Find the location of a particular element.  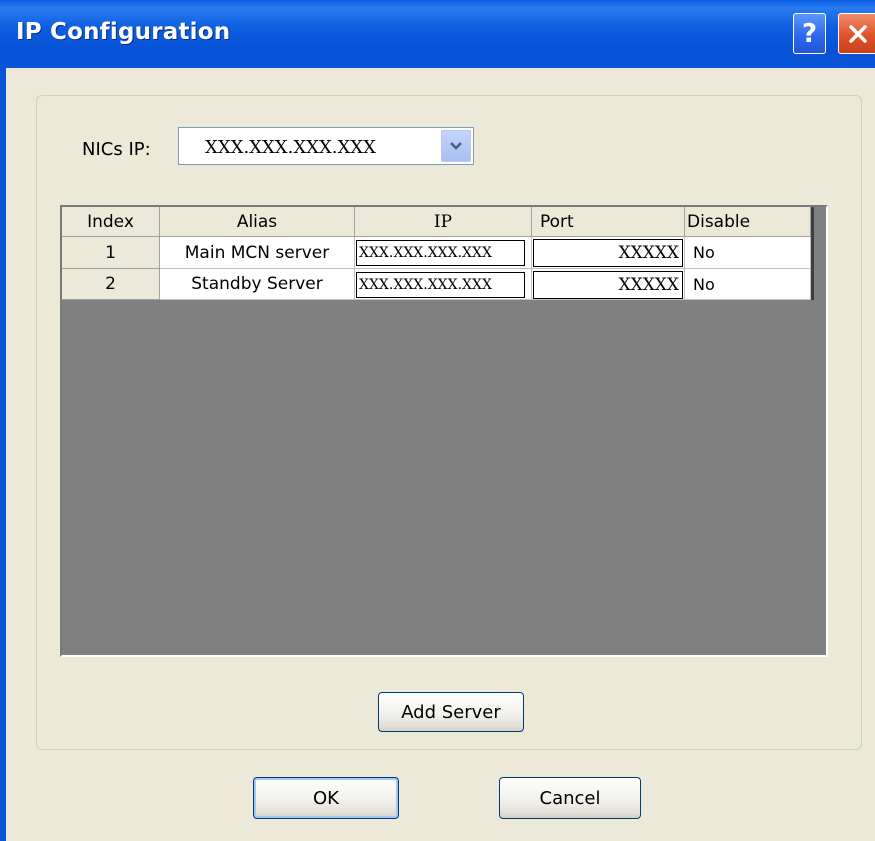

nics-ip-dropdown: XXX.XXX.XXX.XXX is located at coordinates (326, 146).